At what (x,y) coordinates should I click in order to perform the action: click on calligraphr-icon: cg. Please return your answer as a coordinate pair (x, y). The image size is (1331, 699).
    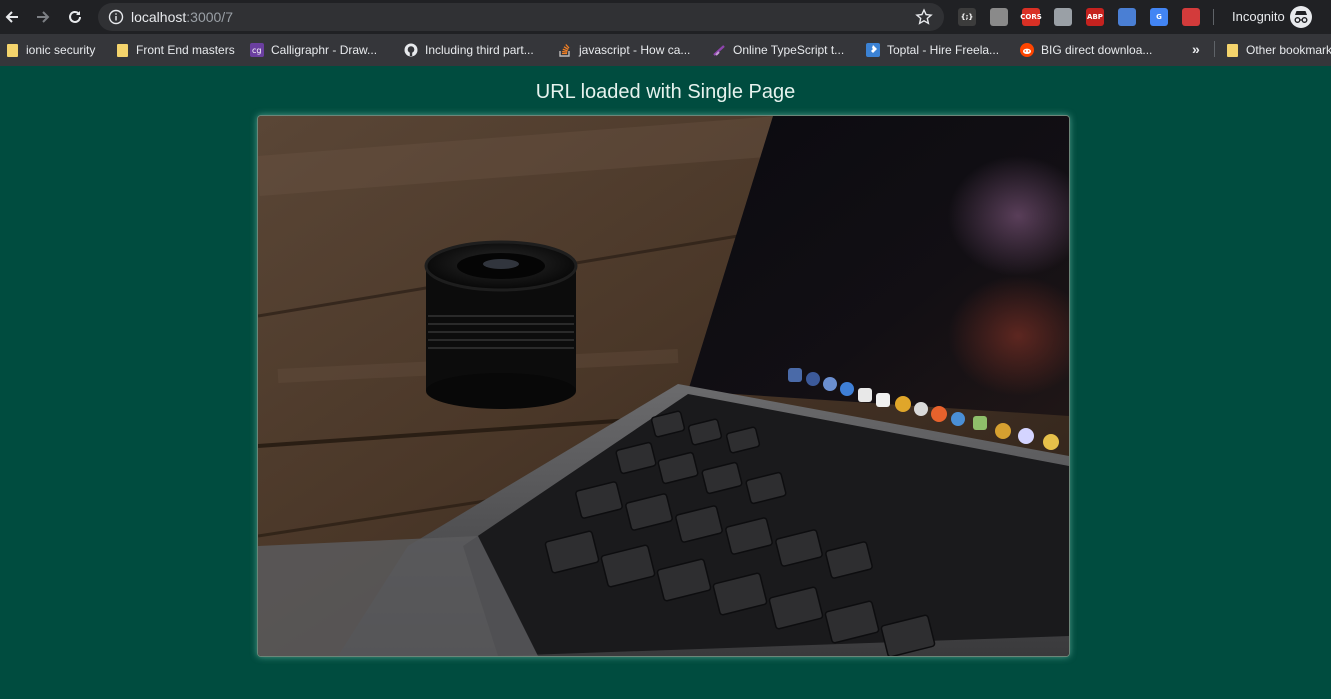
    Looking at the image, I should click on (257, 50).